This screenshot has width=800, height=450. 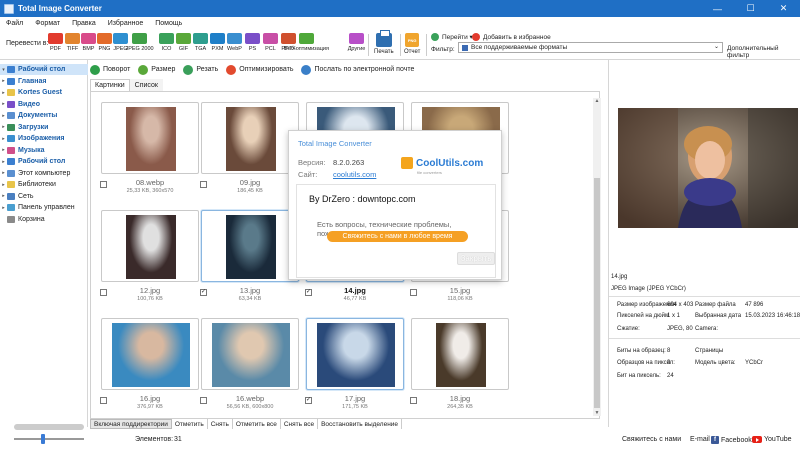 What do you see at coordinates (43, 439) in the screenshot?
I see `slider-thumb` at bounding box center [43, 439].